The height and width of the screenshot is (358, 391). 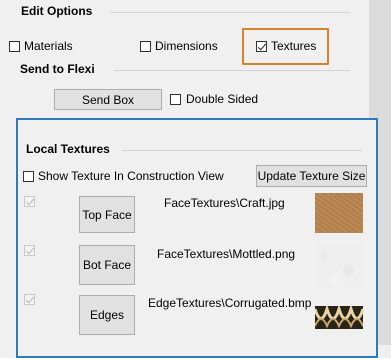 I want to click on bot-face-button: Bot Face, so click(x=107, y=265).